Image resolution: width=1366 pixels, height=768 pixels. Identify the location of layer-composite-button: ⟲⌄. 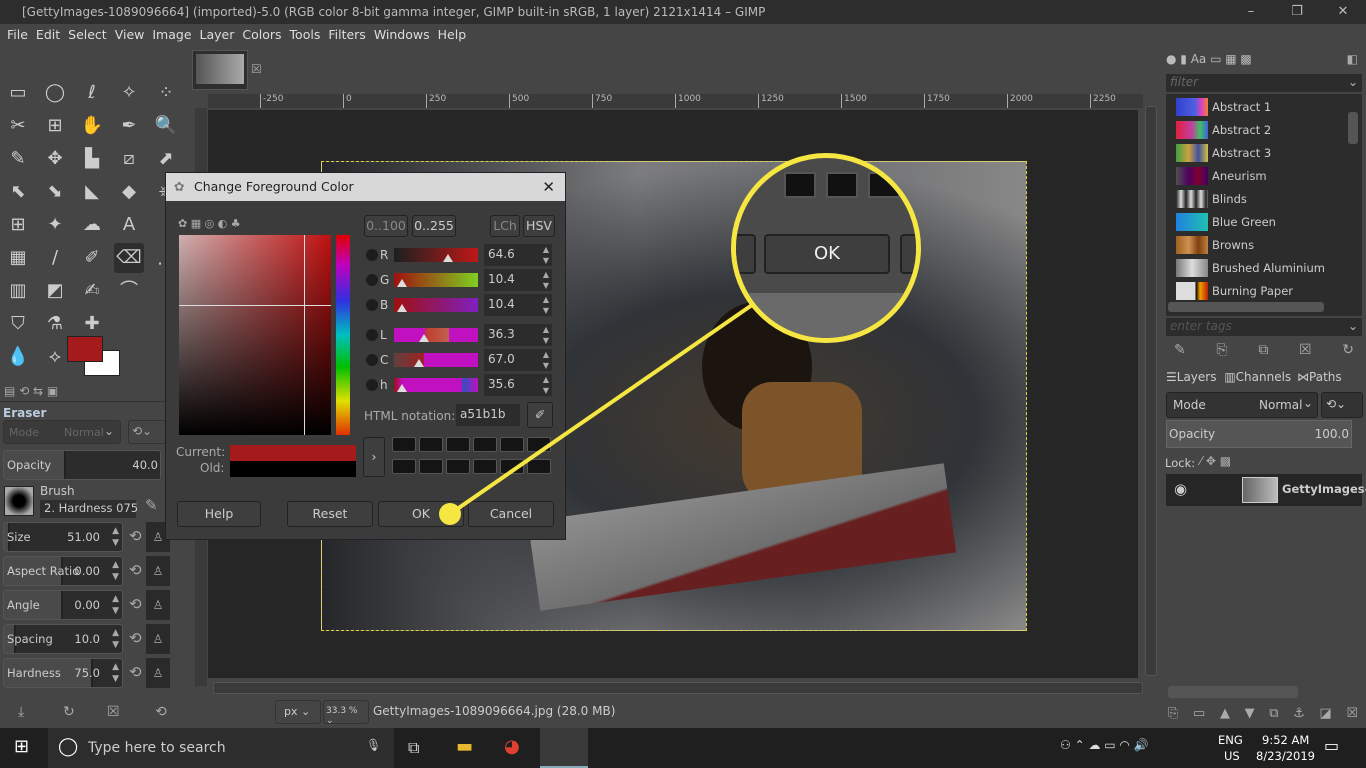
(1342, 405).